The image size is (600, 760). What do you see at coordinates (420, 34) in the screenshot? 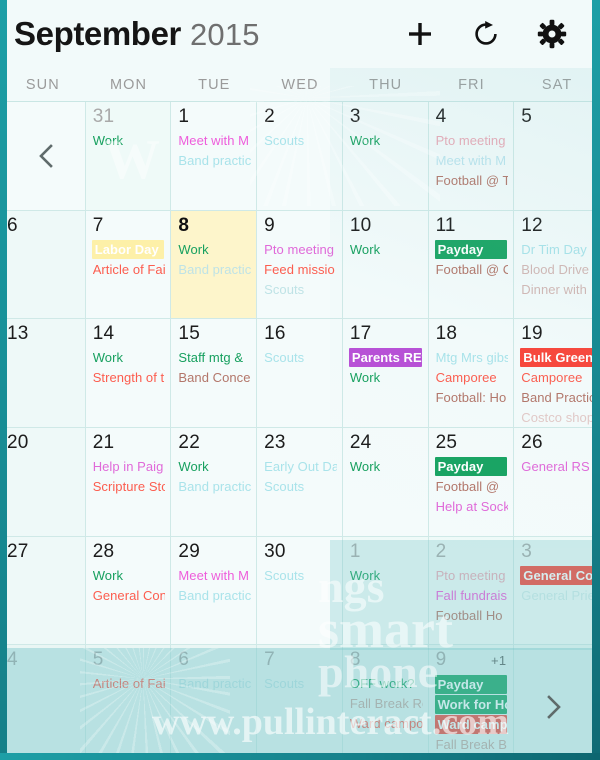
I see `add-event-button` at bounding box center [420, 34].